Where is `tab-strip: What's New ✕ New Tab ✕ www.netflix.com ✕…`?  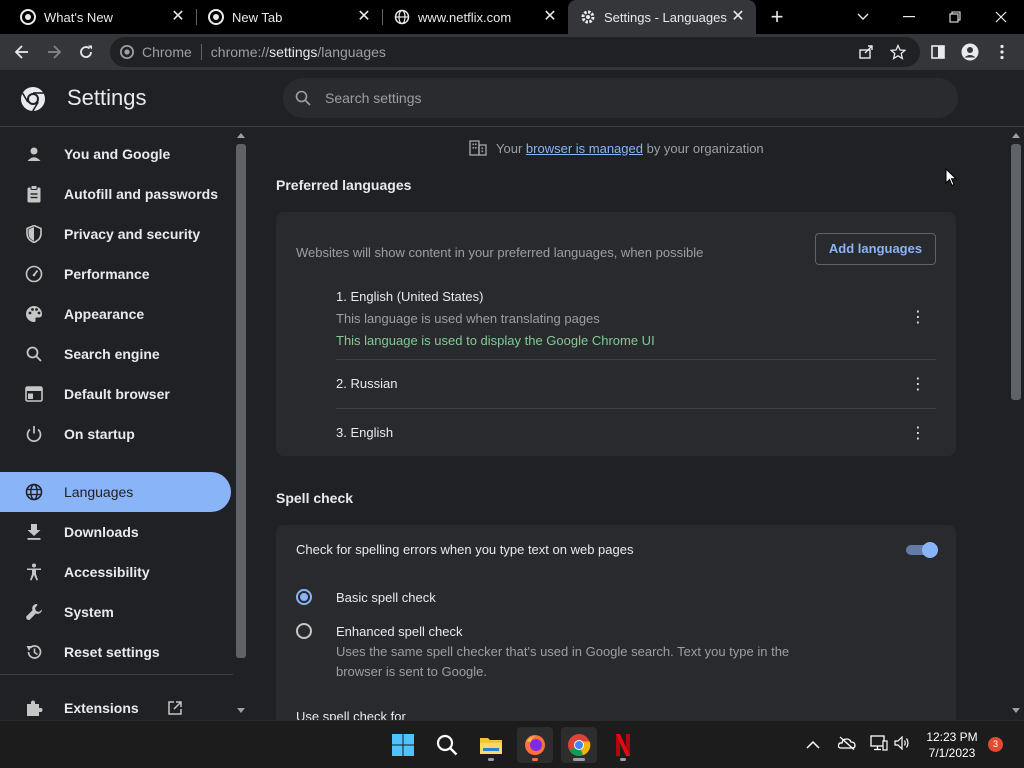
tab-strip: What's New ✕ New Tab ✕ www.netflix.com ✕… is located at coordinates (512, 17).